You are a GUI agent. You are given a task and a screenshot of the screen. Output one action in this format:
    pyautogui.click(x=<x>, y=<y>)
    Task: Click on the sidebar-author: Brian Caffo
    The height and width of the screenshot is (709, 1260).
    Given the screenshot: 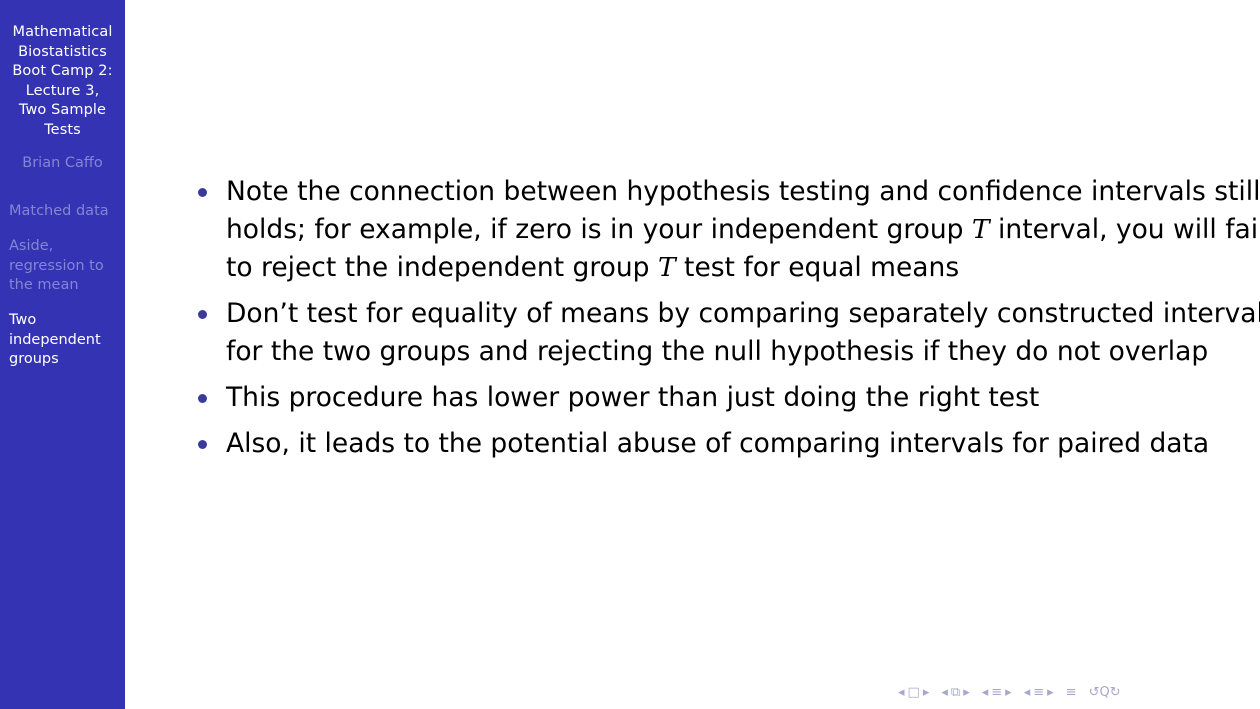 What is the action you would take?
    pyautogui.click(x=62, y=163)
    